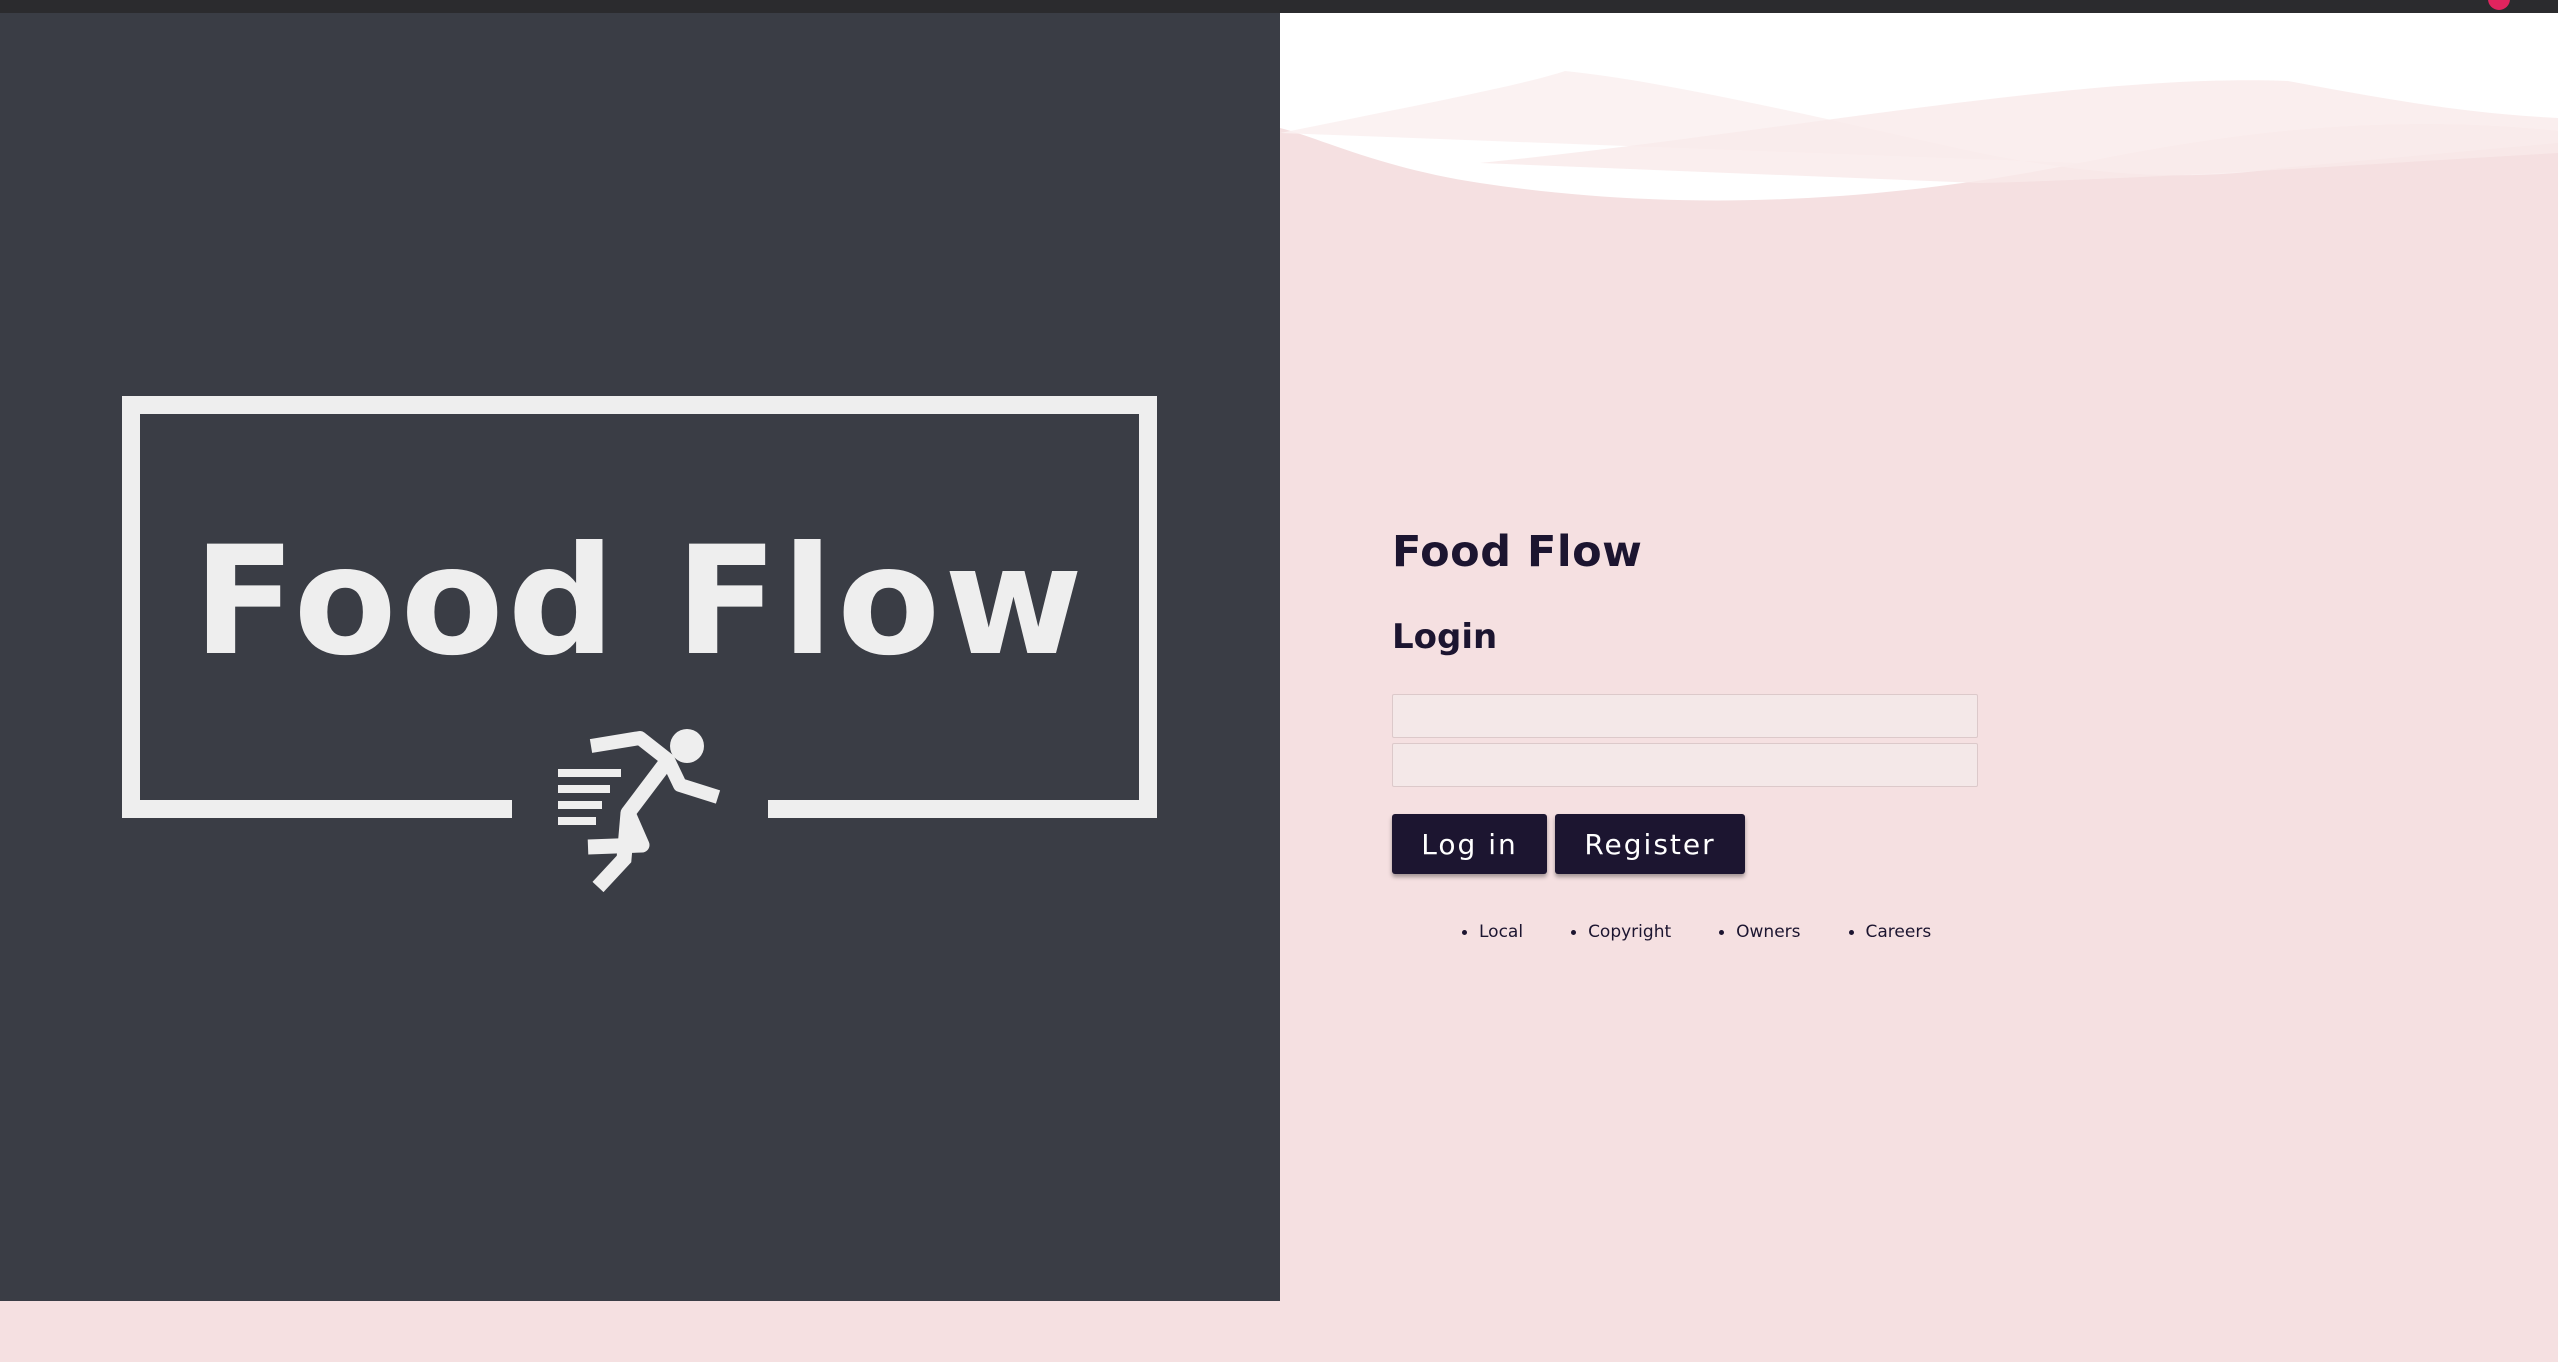 The image size is (2558, 1362). Describe the element at coordinates (2499, 5) in the screenshot. I see `notification-dot` at that location.